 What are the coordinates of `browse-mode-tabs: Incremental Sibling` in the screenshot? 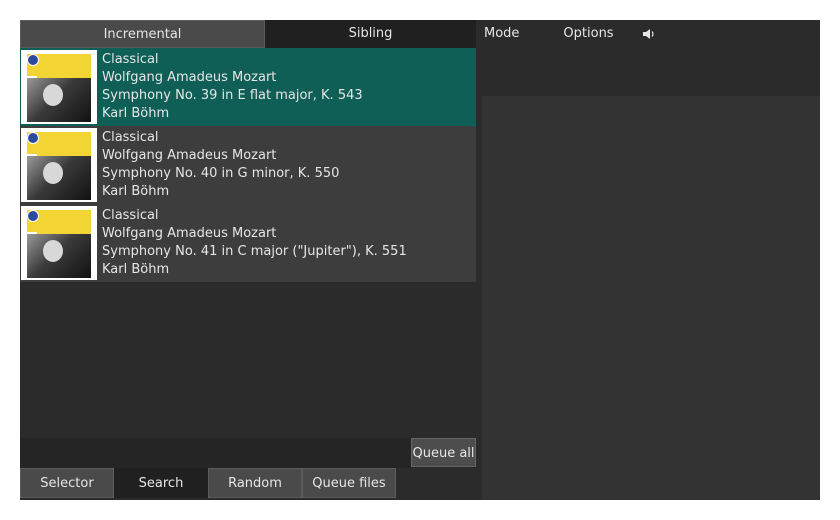 It's located at (248, 34).